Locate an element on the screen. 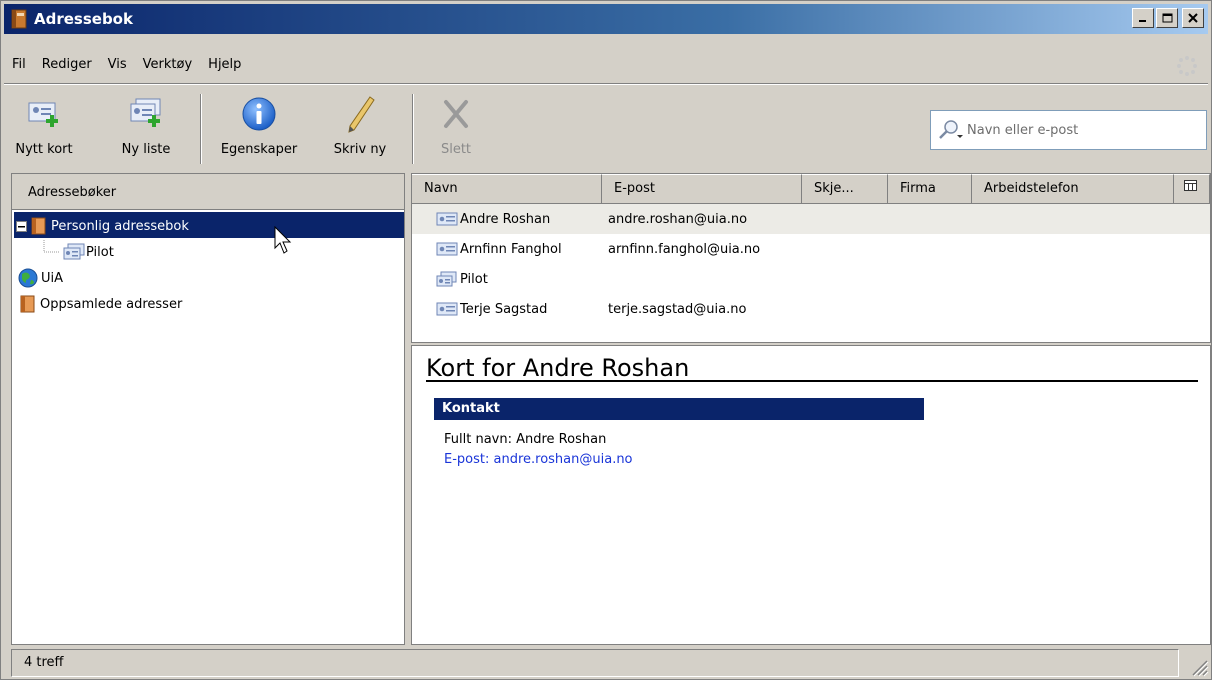 Image resolution: width=1212 pixels, height=680 pixels. card-email-link: E-post: andre.roshan@uia.no is located at coordinates (538, 459).